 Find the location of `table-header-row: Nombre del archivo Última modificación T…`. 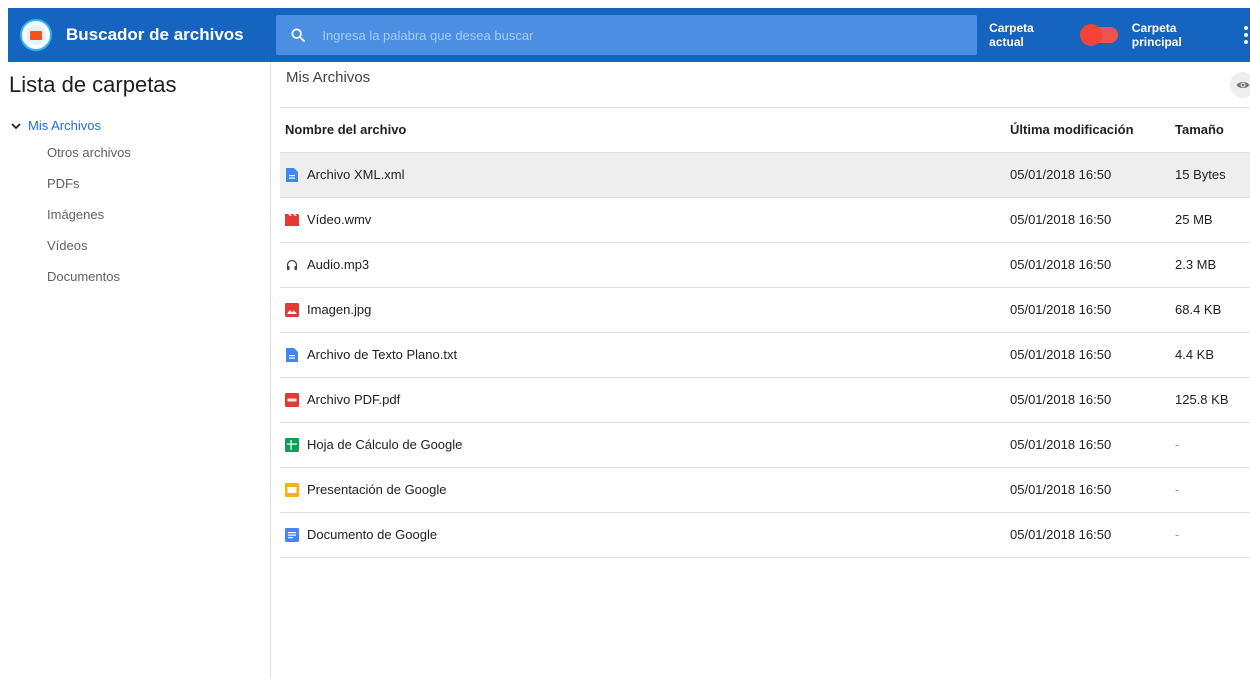

table-header-row: Nombre del archivo Última modificación T… is located at coordinates (765, 130).